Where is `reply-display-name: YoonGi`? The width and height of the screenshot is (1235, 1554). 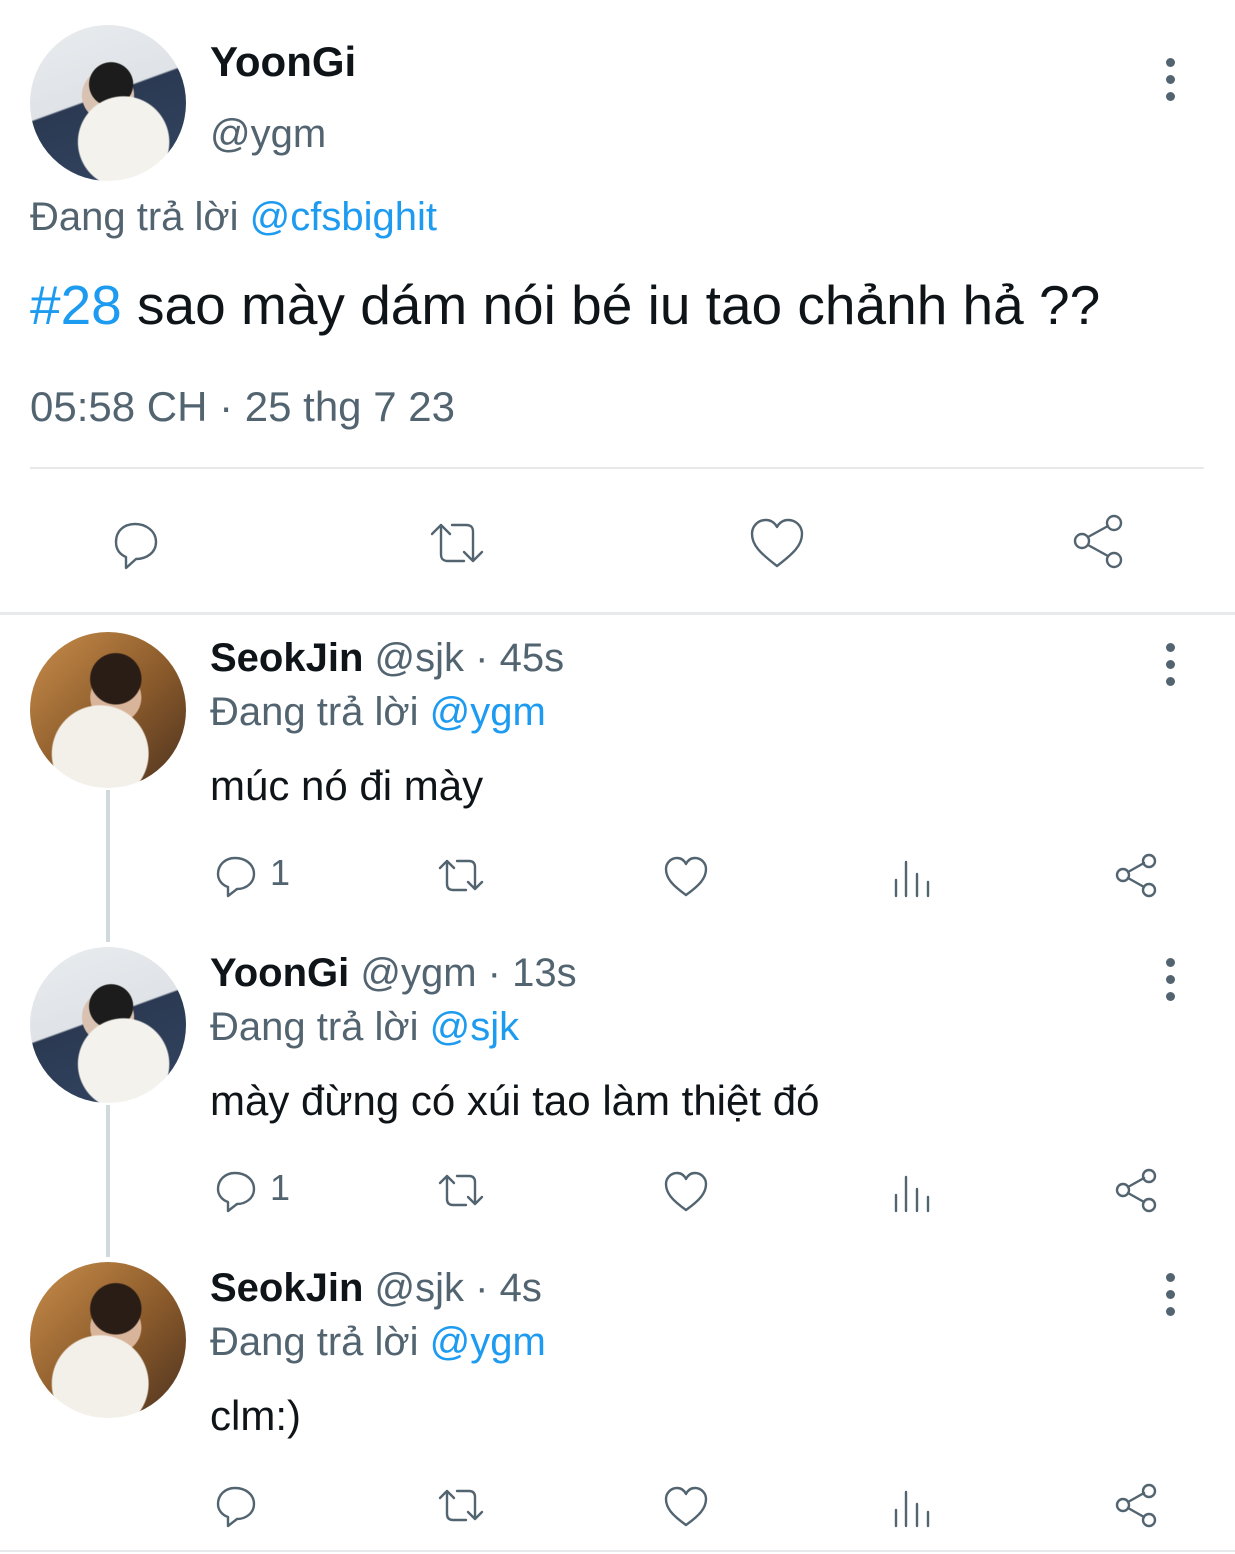 reply-display-name: YoonGi is located at coordinates (279, 973).